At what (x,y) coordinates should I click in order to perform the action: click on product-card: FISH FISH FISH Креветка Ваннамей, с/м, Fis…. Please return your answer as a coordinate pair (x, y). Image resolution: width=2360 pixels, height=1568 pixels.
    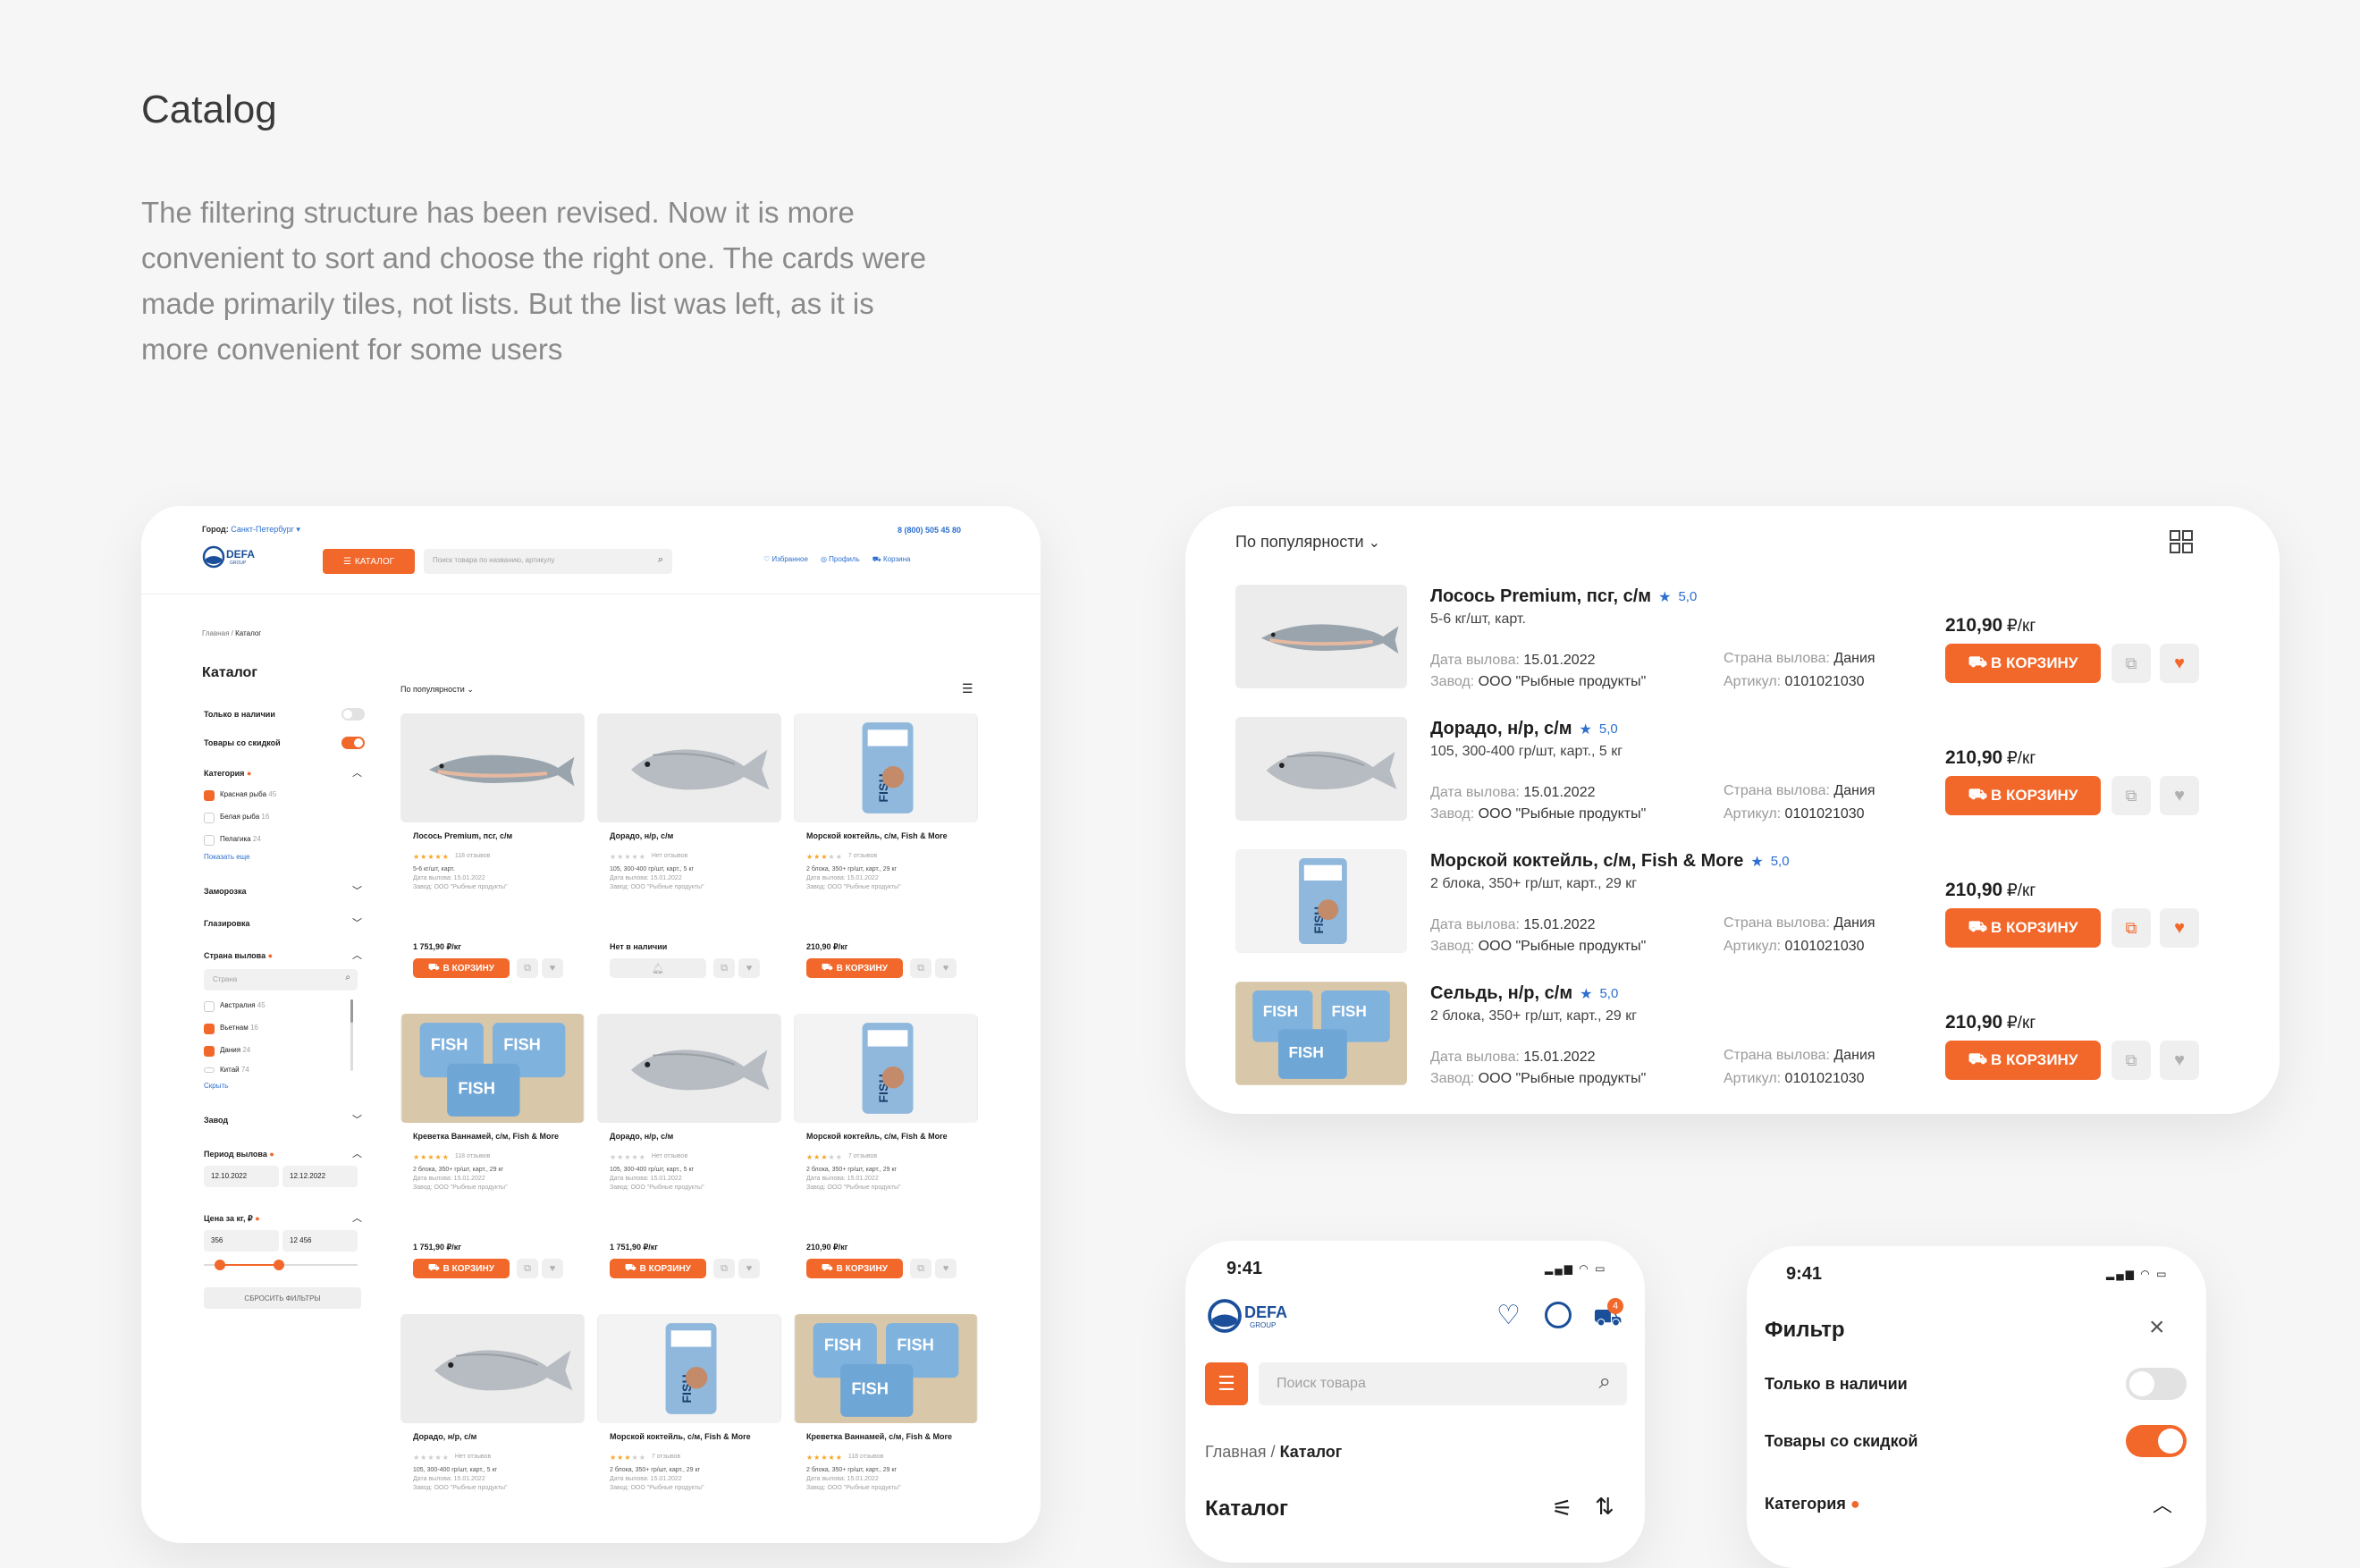
    Looking at the image, I should click on (492, 1157).